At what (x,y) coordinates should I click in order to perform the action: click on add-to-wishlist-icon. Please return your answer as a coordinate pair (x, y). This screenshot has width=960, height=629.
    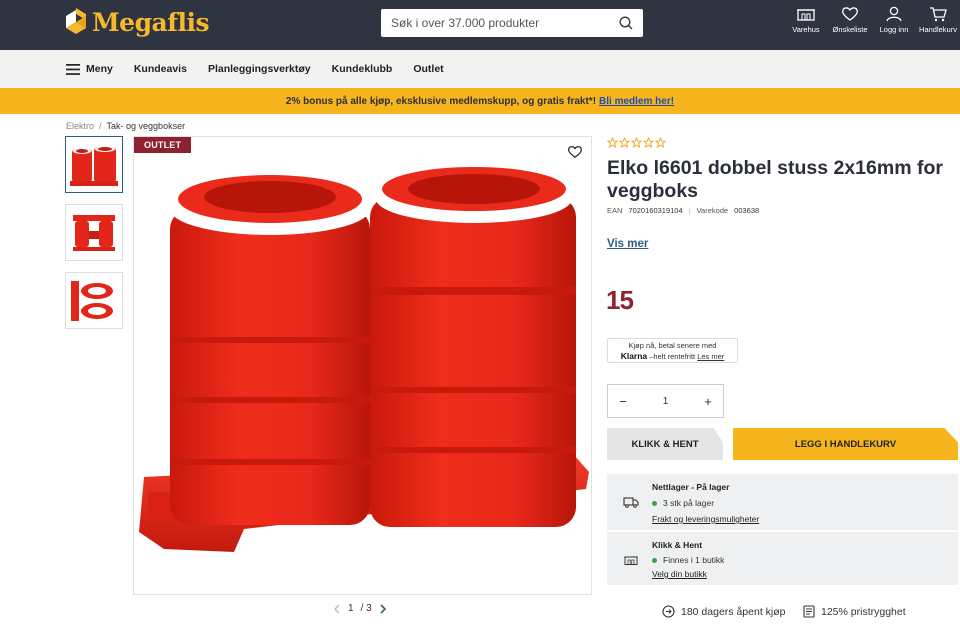
    Looking at the image, I should click on (575, 152).